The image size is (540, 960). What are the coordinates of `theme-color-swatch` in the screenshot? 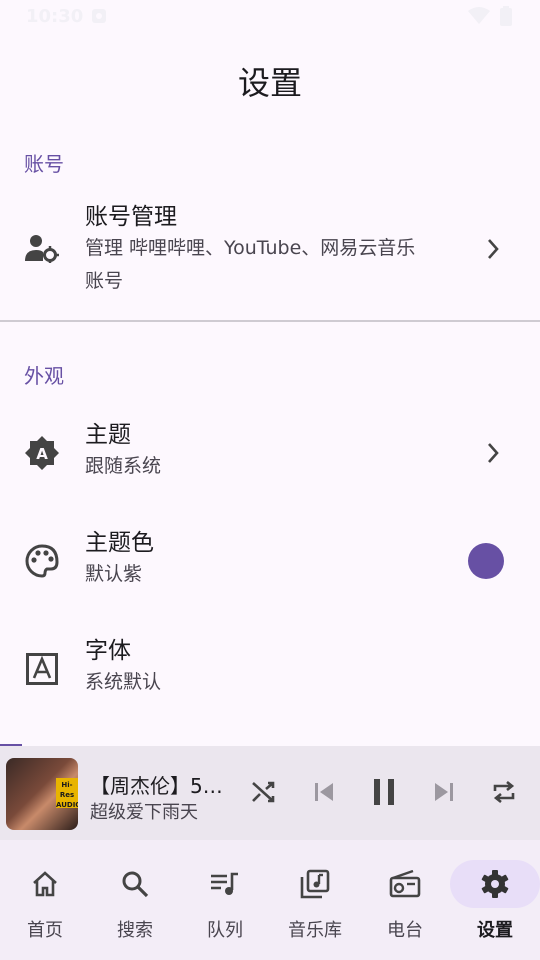 It's located at (486, 561).